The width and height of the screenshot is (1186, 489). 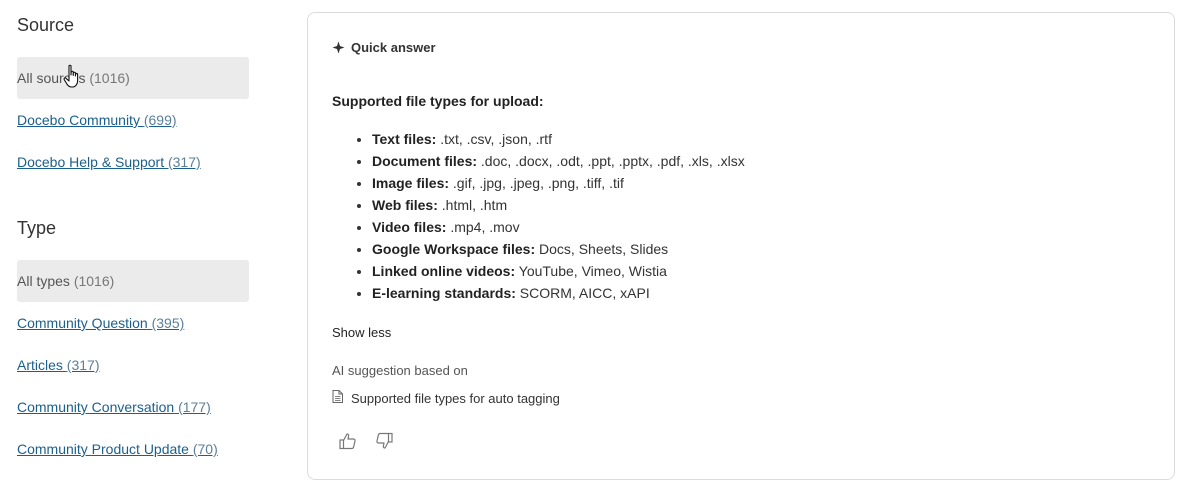 I want to click on type-section-title: Type, so click(x=37, y=228).